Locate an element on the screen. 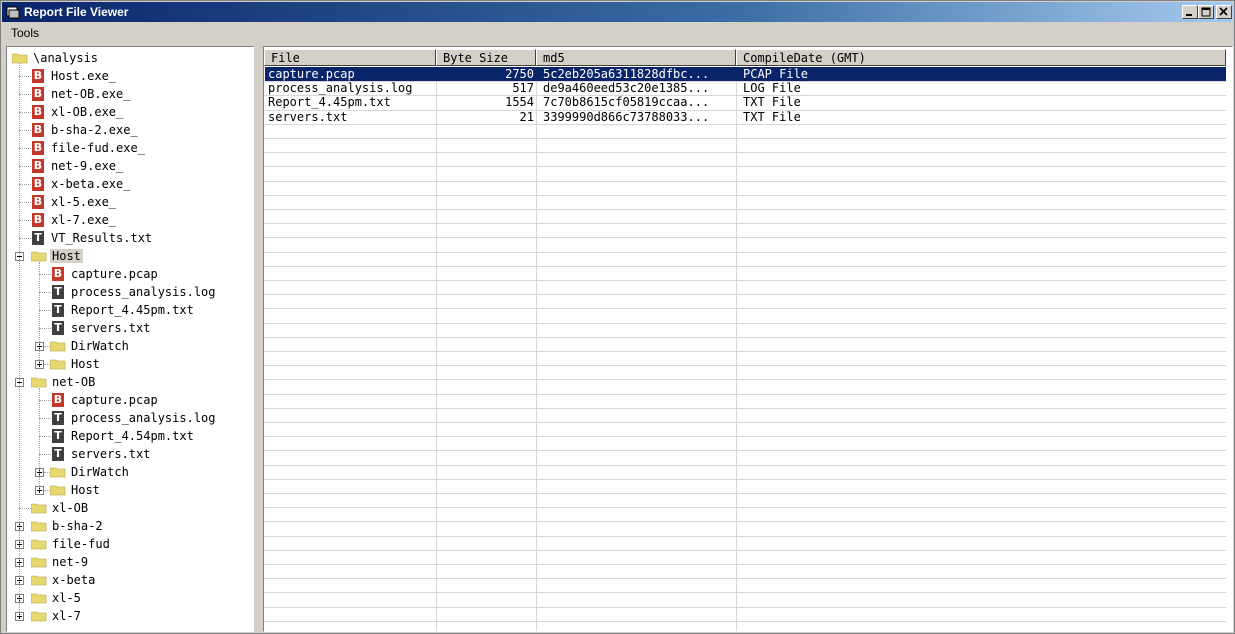  tree-item-label: file-fud.exe_ is located at coordinates (98, 148).